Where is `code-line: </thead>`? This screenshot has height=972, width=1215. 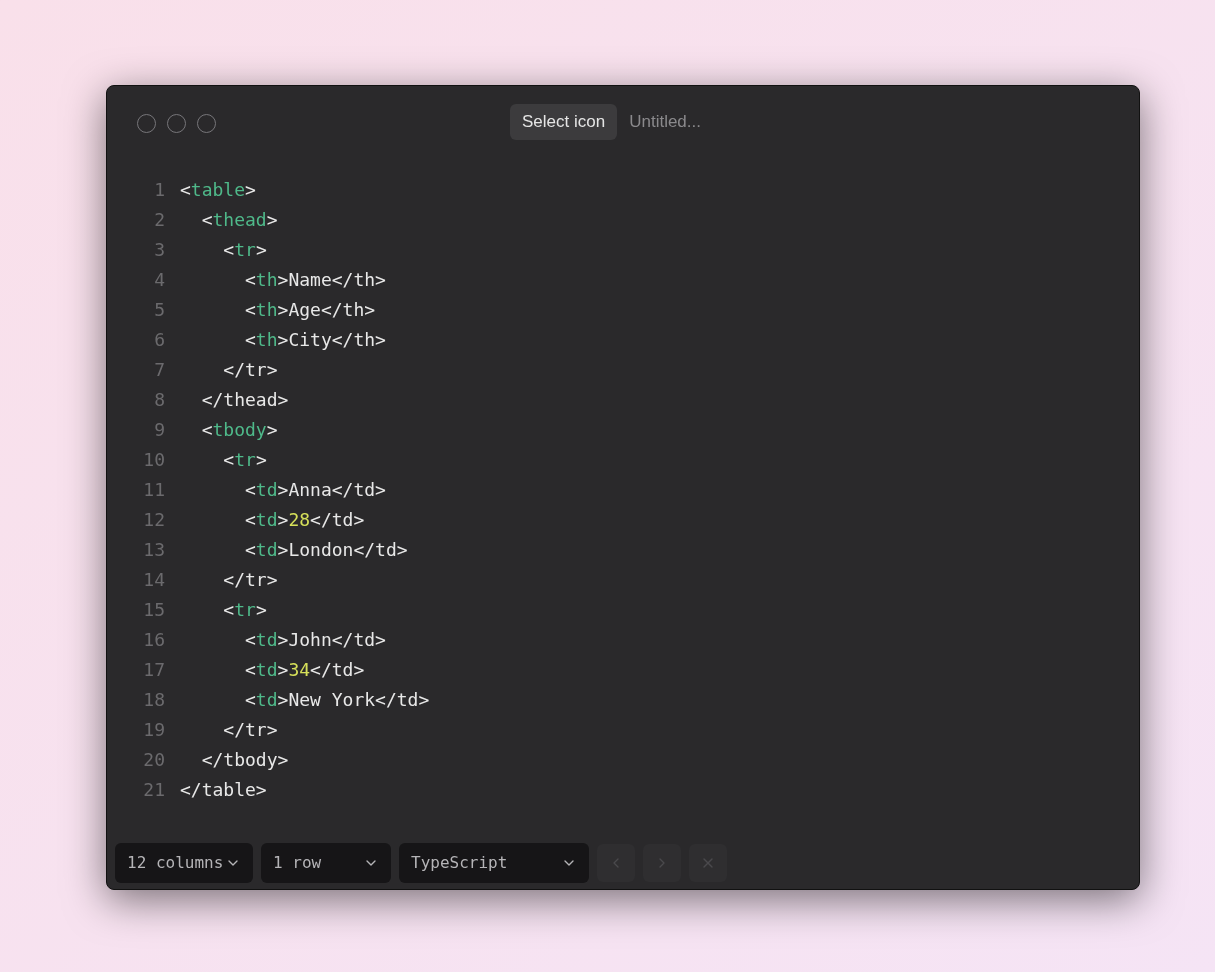
code-line: </thead> is located at coordinates (244, 400).